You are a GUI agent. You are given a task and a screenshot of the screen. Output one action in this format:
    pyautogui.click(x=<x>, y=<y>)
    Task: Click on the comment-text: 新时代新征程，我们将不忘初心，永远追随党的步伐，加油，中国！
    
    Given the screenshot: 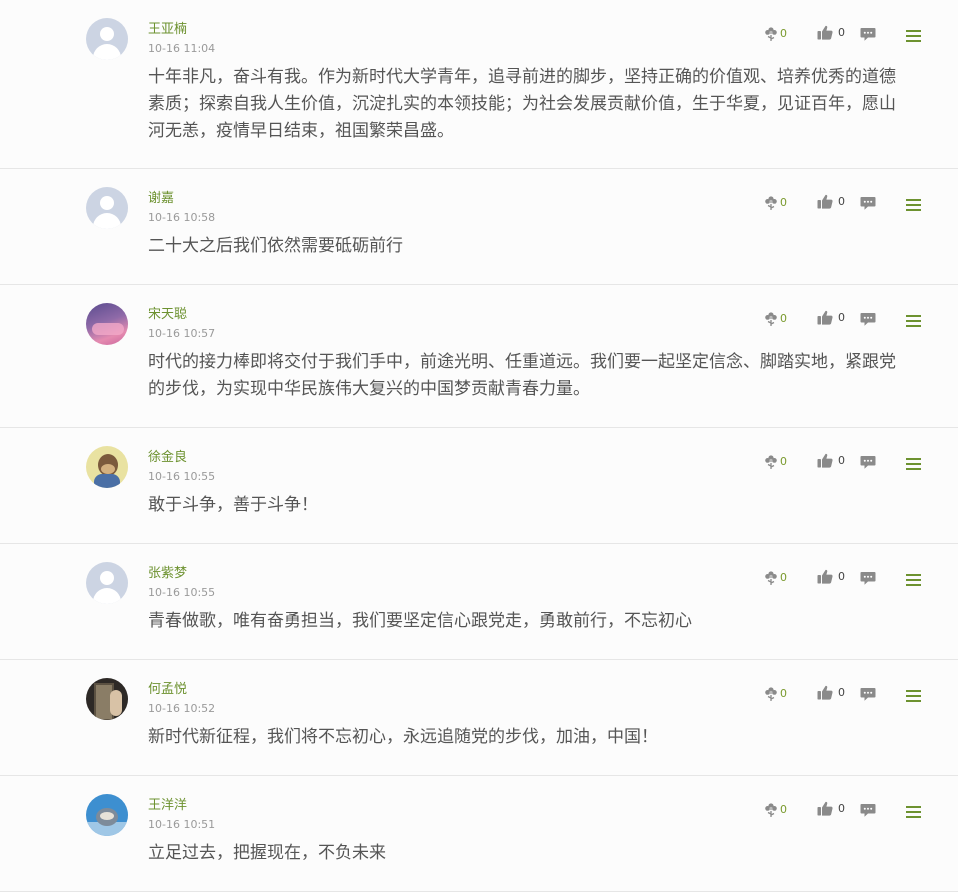 What is the action you would take?
    pyautogui.click(x=403, y=737)
    